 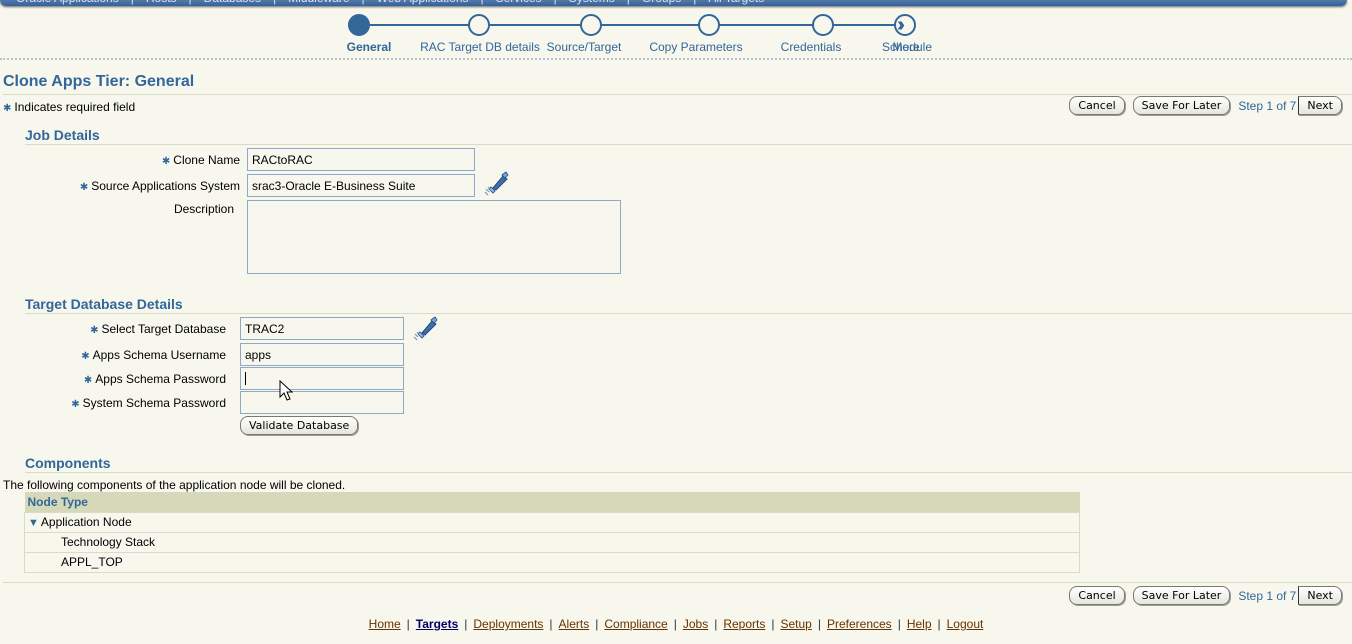 I want to click on apps-password-label: ✱ Apps Schema Password, so click(x=113, y=379).